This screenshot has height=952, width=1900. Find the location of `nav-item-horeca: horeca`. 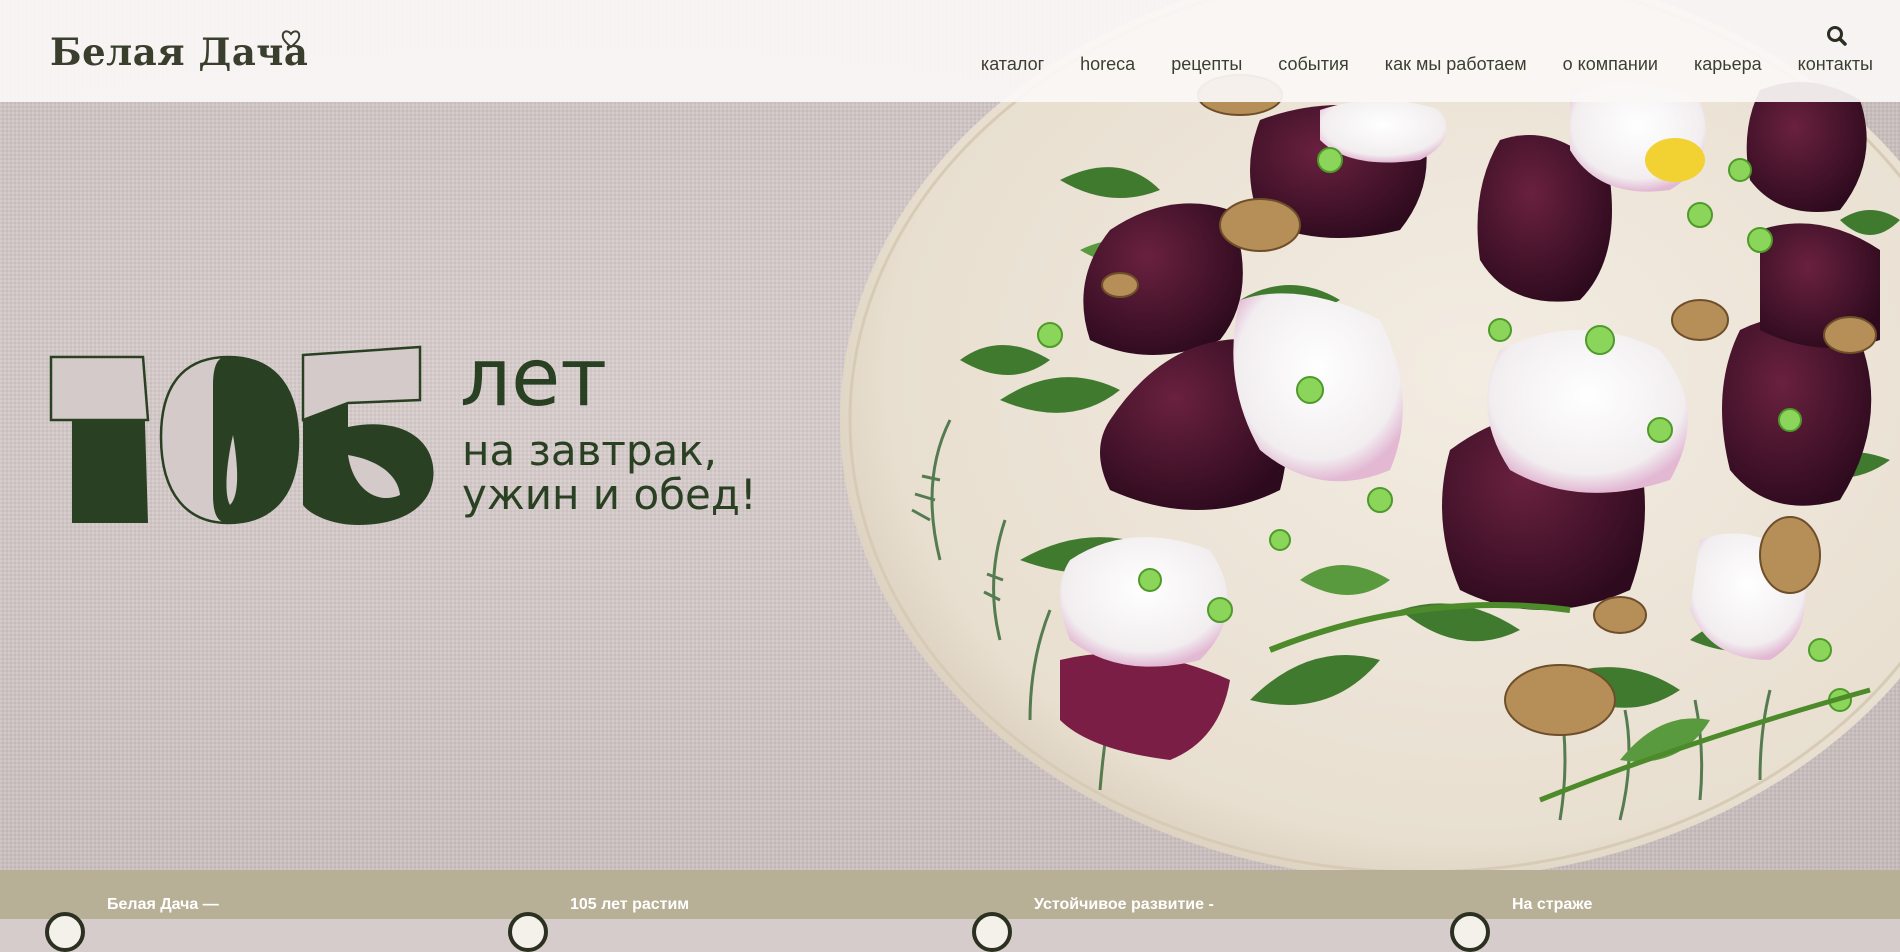

nav-item-horeca: horeca is located at coordinates (1107, 64).